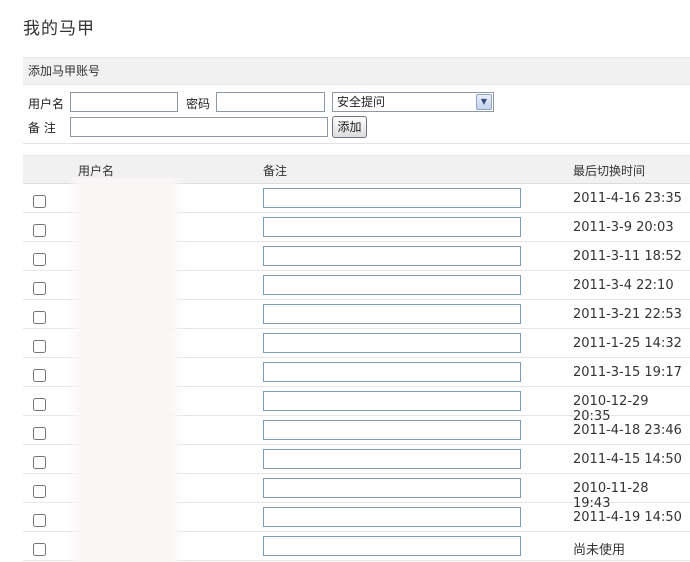 This screenshot has height=562, width=690. Describe the element at coordinates (349, 127) in the screenshot. I see `add-button: 添加` at that location.